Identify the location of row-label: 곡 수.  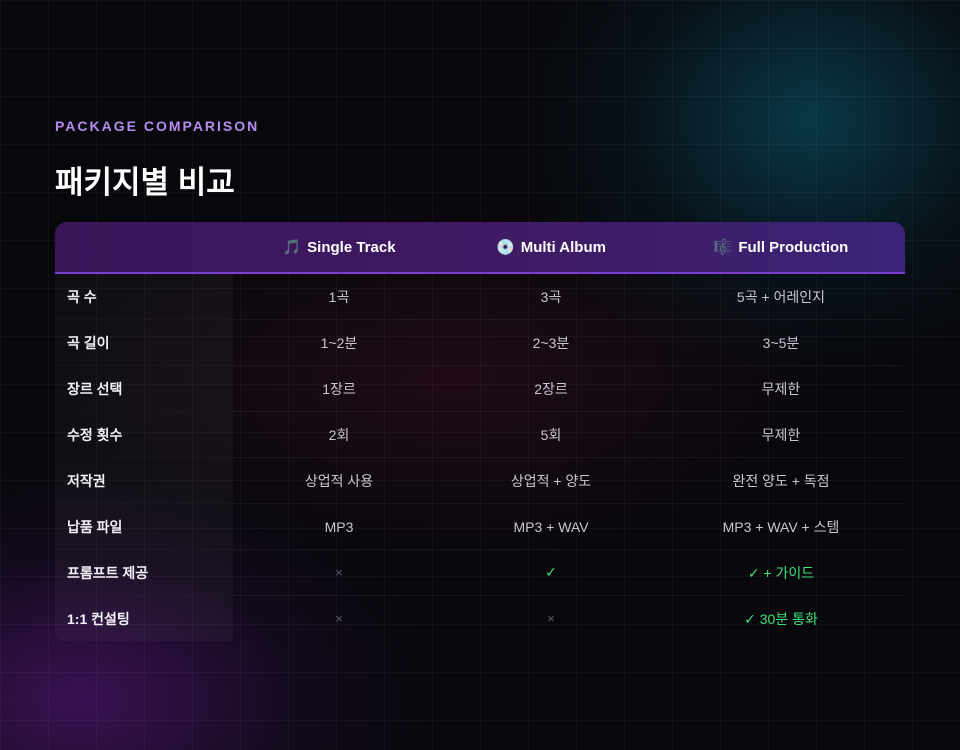
(144, 296).